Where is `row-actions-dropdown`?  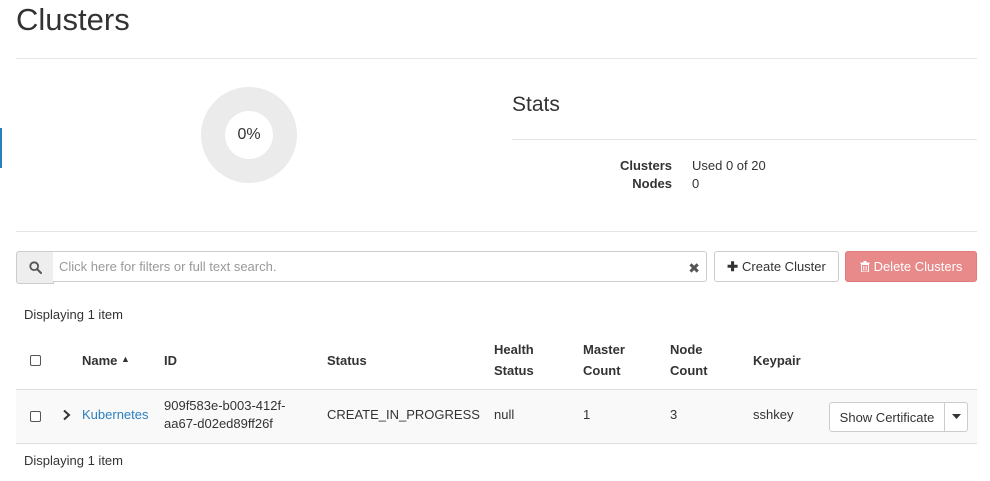
row-actions-dropdown is located at coordinates (956, 417).